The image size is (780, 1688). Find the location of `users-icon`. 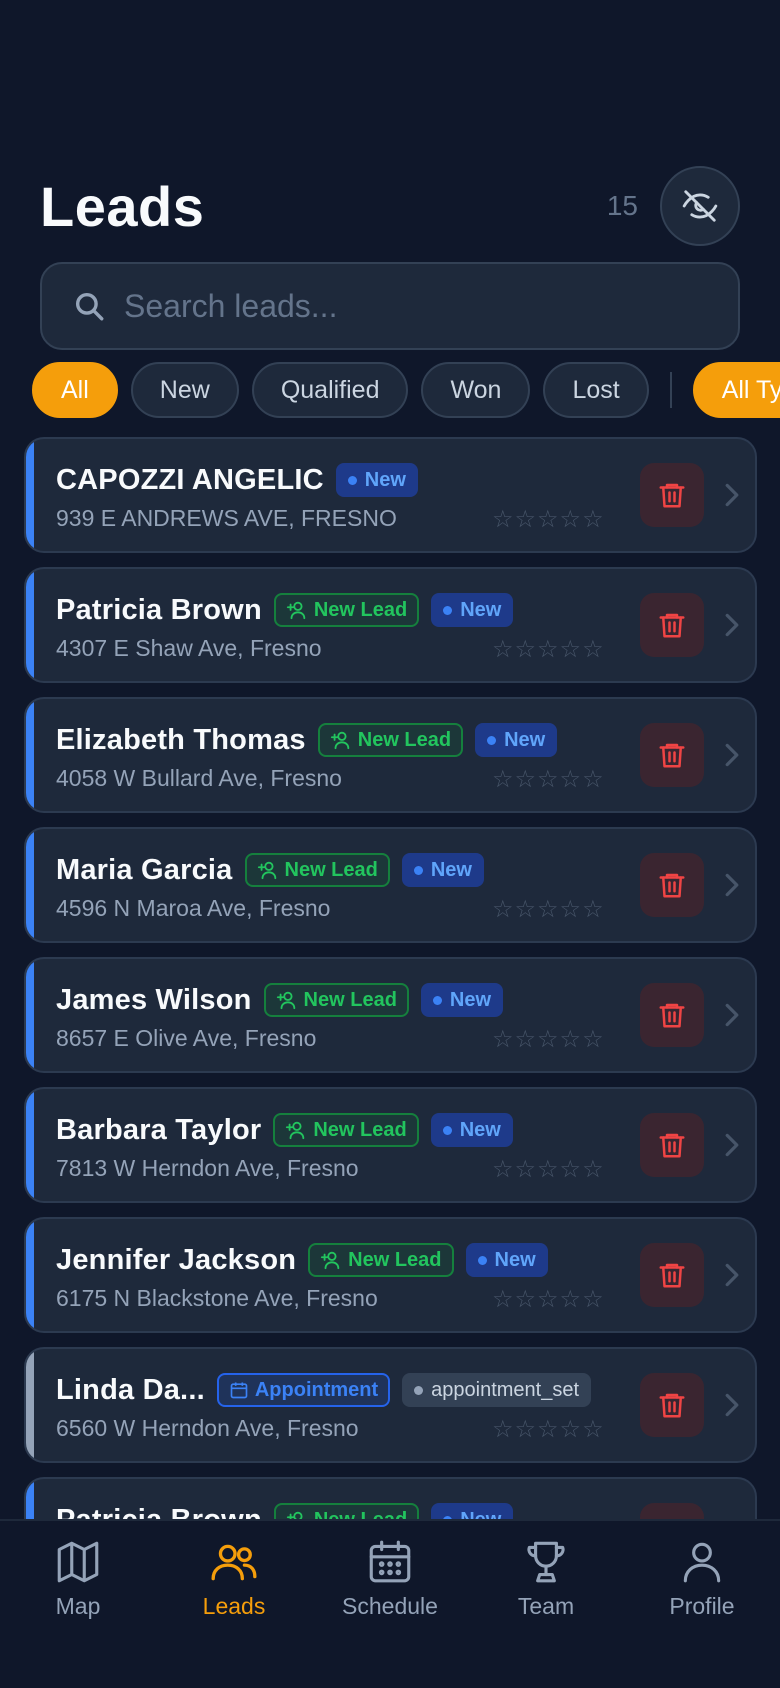

users-icon is located at coordinates (234, 1562).